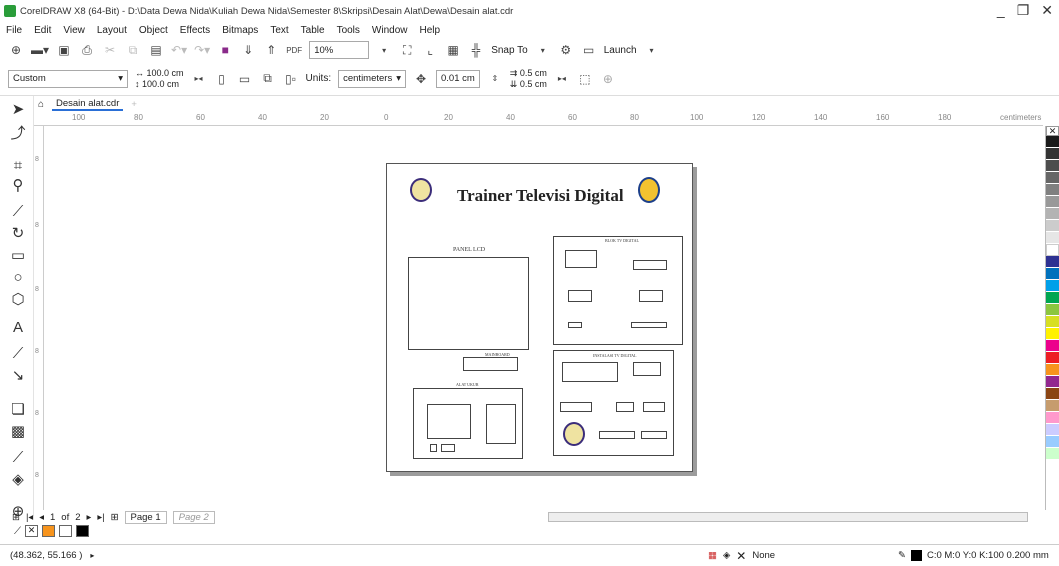 The image size is (1059, 566). I want to click on menu-edit: Edit, so click(42, 30).